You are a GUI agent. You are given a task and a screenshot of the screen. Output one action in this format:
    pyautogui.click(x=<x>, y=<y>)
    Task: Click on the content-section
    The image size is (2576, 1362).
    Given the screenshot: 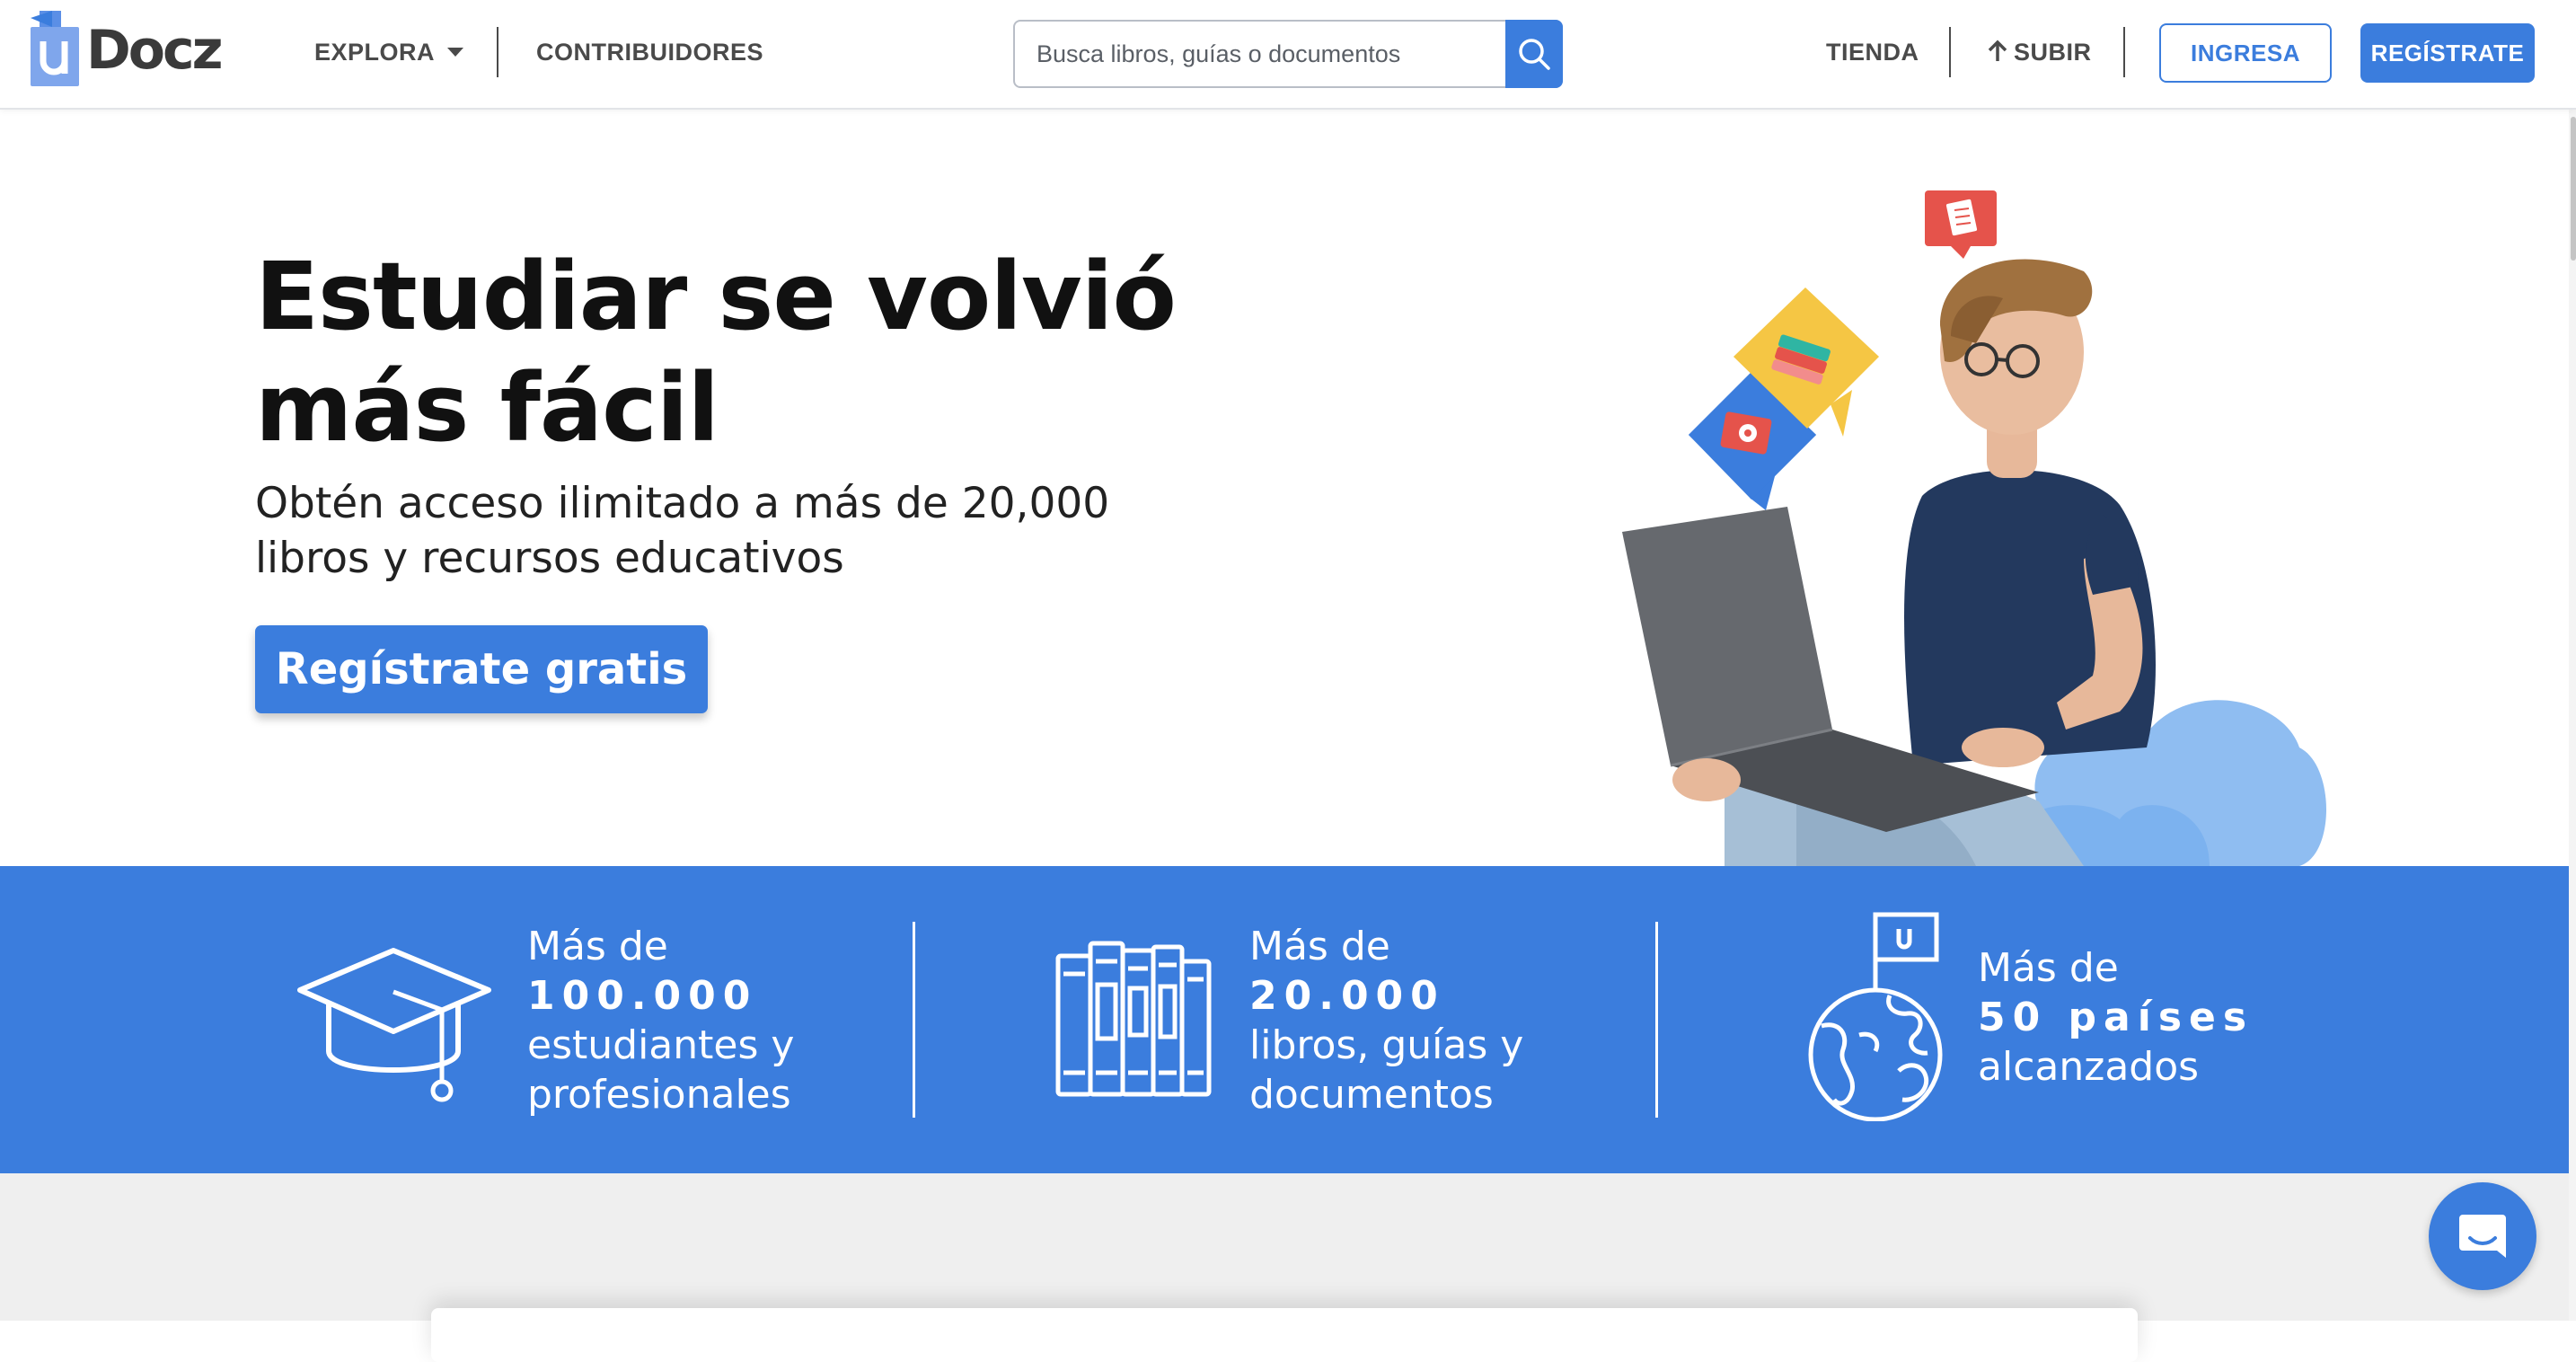 What is the action you would take?
    pyautogui.click(x=1288, y=1267)
    